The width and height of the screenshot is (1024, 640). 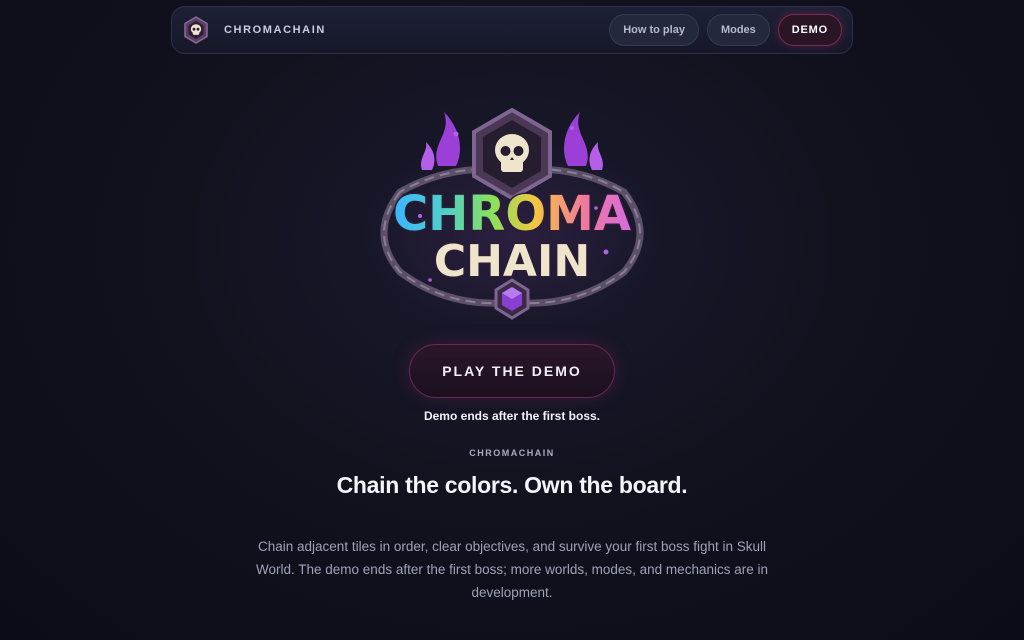 I want to click on nav-actions: How to play Modes DEMO, so click(x=725, y=30).